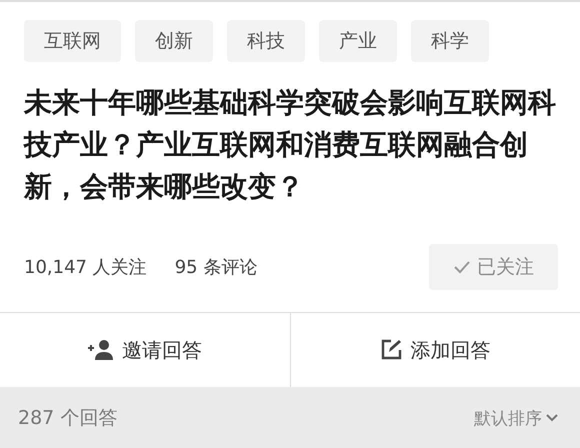 Image resolution: width=580 pixels, height=448 pixels. Describe the element at coordinates (266, 41) in the screenshot. I see `topic-tag: 科技` at that location.